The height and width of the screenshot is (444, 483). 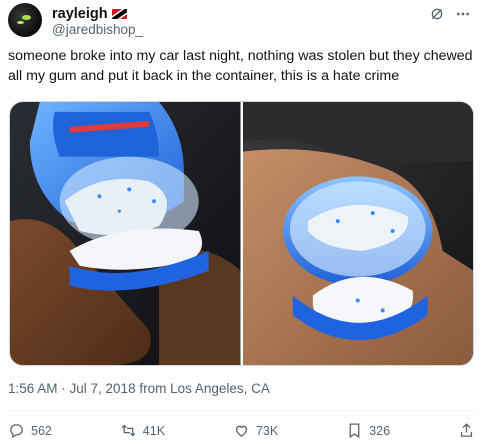 I want to click on bookmark-button: 326, so click(x=368, y=430).